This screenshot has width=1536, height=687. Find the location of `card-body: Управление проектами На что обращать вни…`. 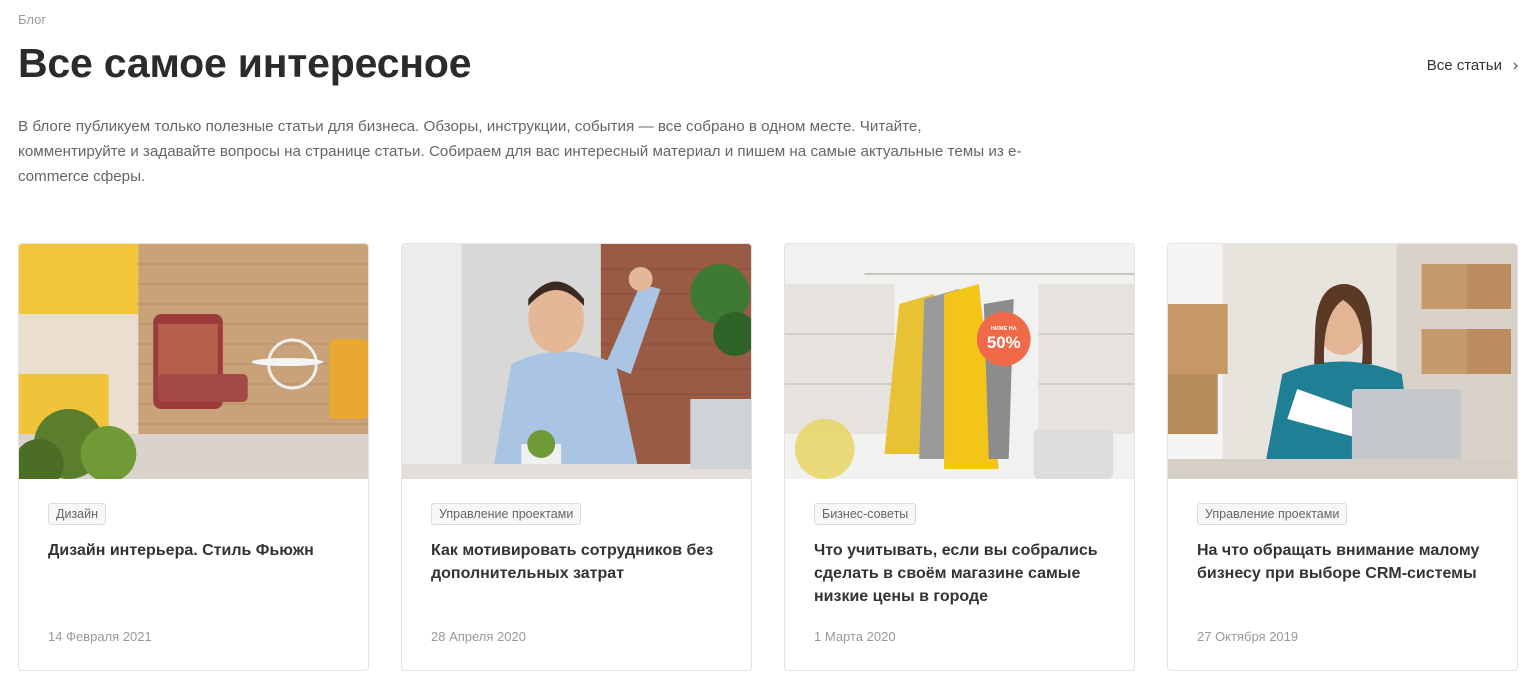

card-body: Управление проектами На что обращать вни… is located at coordinates (1347, 544).